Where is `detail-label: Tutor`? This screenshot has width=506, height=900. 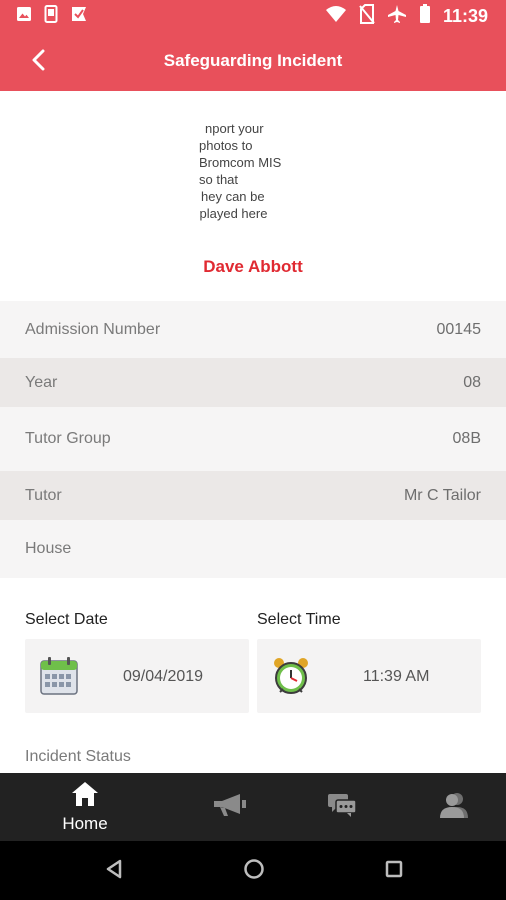
detail-label: Tutor is located at coordinates (43, 495).